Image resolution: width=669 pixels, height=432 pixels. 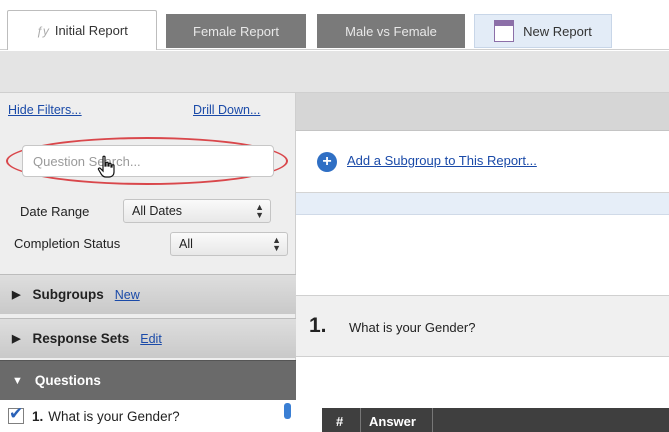 I want to click on tab-initial-report: ƒy Initial Report, so click(x=82, y=30).